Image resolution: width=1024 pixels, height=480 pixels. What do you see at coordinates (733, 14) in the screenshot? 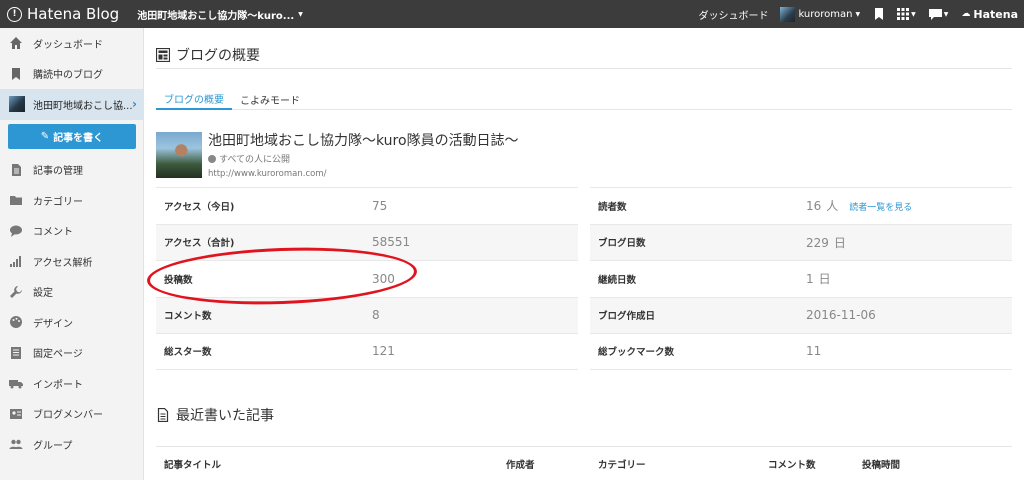
I see `dashboard-link: ダッシュボード` at bounding box center [733, 14].